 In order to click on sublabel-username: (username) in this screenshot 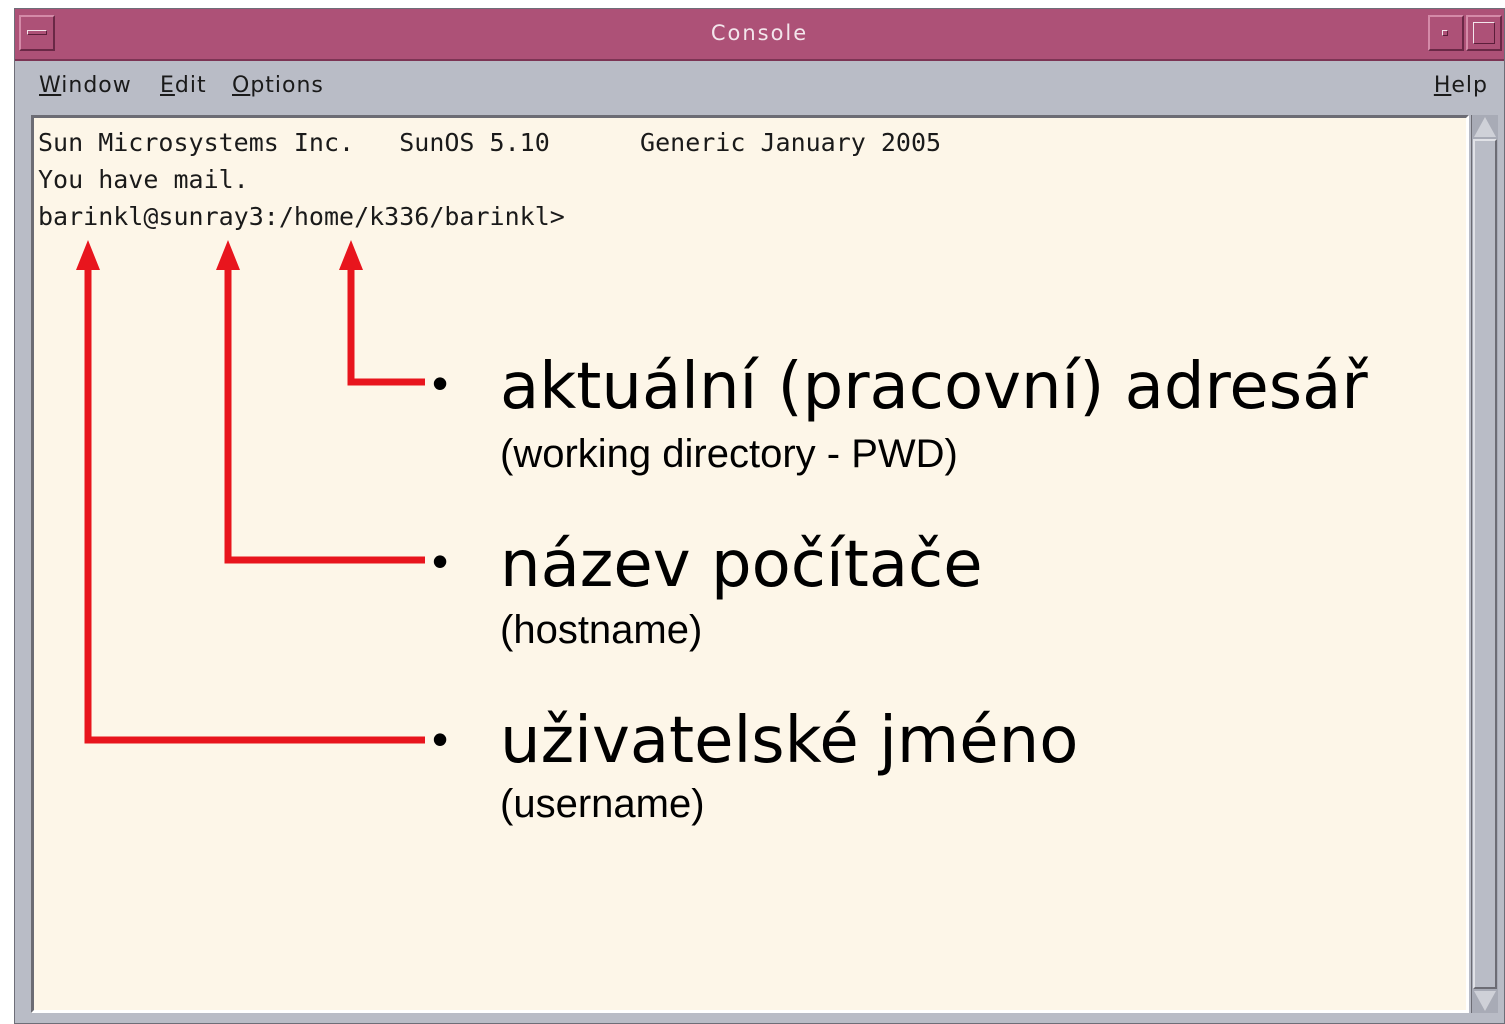, I will do `click(602, 804)`.